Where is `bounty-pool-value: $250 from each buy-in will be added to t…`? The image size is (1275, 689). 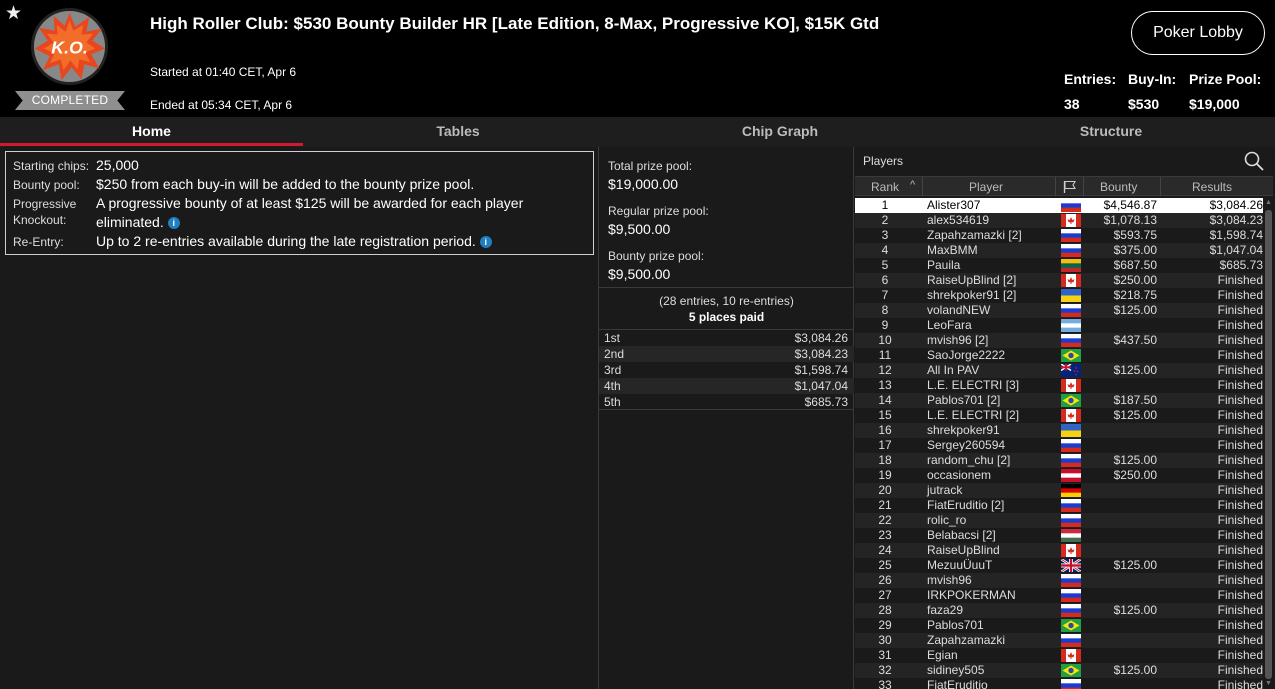
bounty-pool-value: $250 from each buy-in will be added to t… is located at coordinates (285, 184).